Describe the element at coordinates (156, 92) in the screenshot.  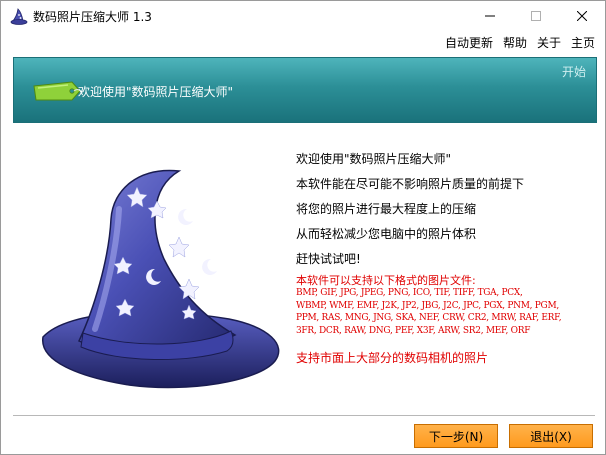
I see `banner-welcome-text: 欢迎使用"数码照片压缩大师"` at that location.